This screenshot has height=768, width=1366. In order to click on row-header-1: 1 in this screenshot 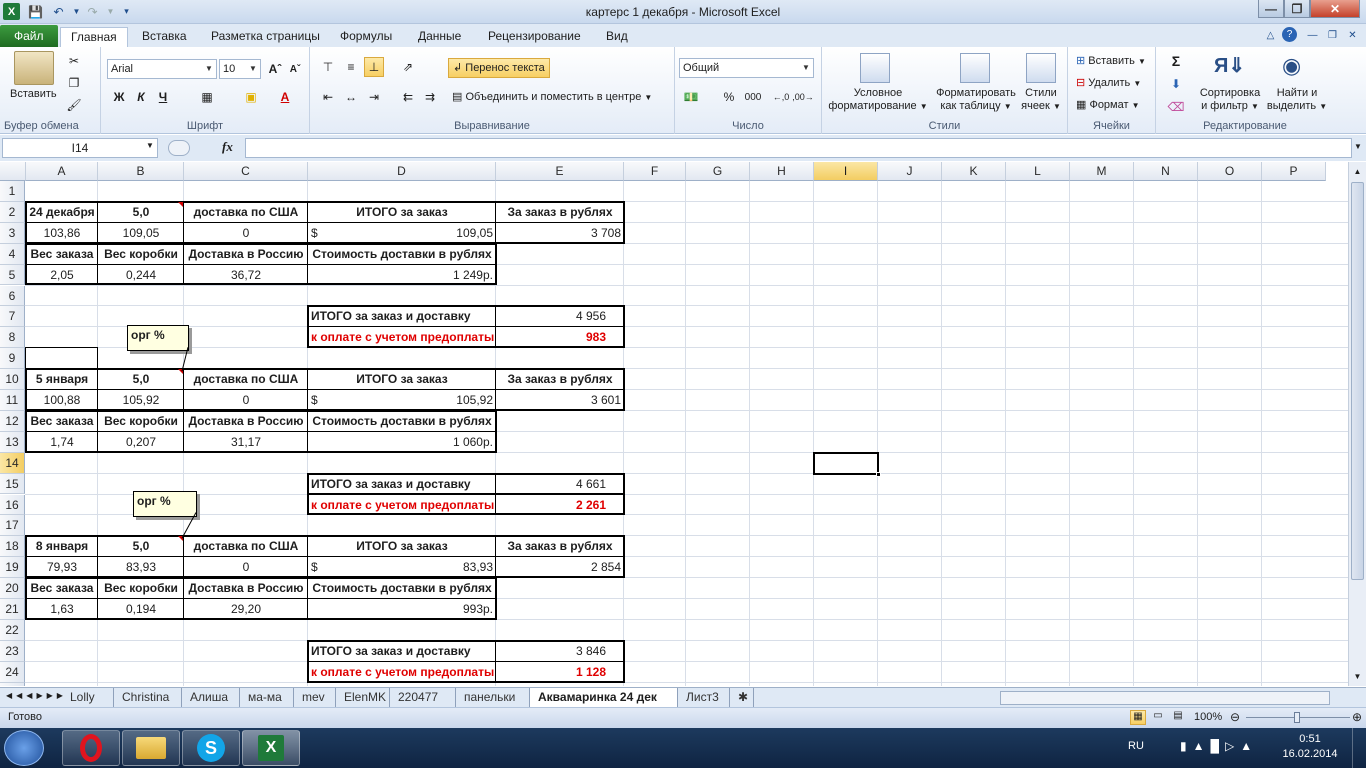, I will do `click(12, 191)`.